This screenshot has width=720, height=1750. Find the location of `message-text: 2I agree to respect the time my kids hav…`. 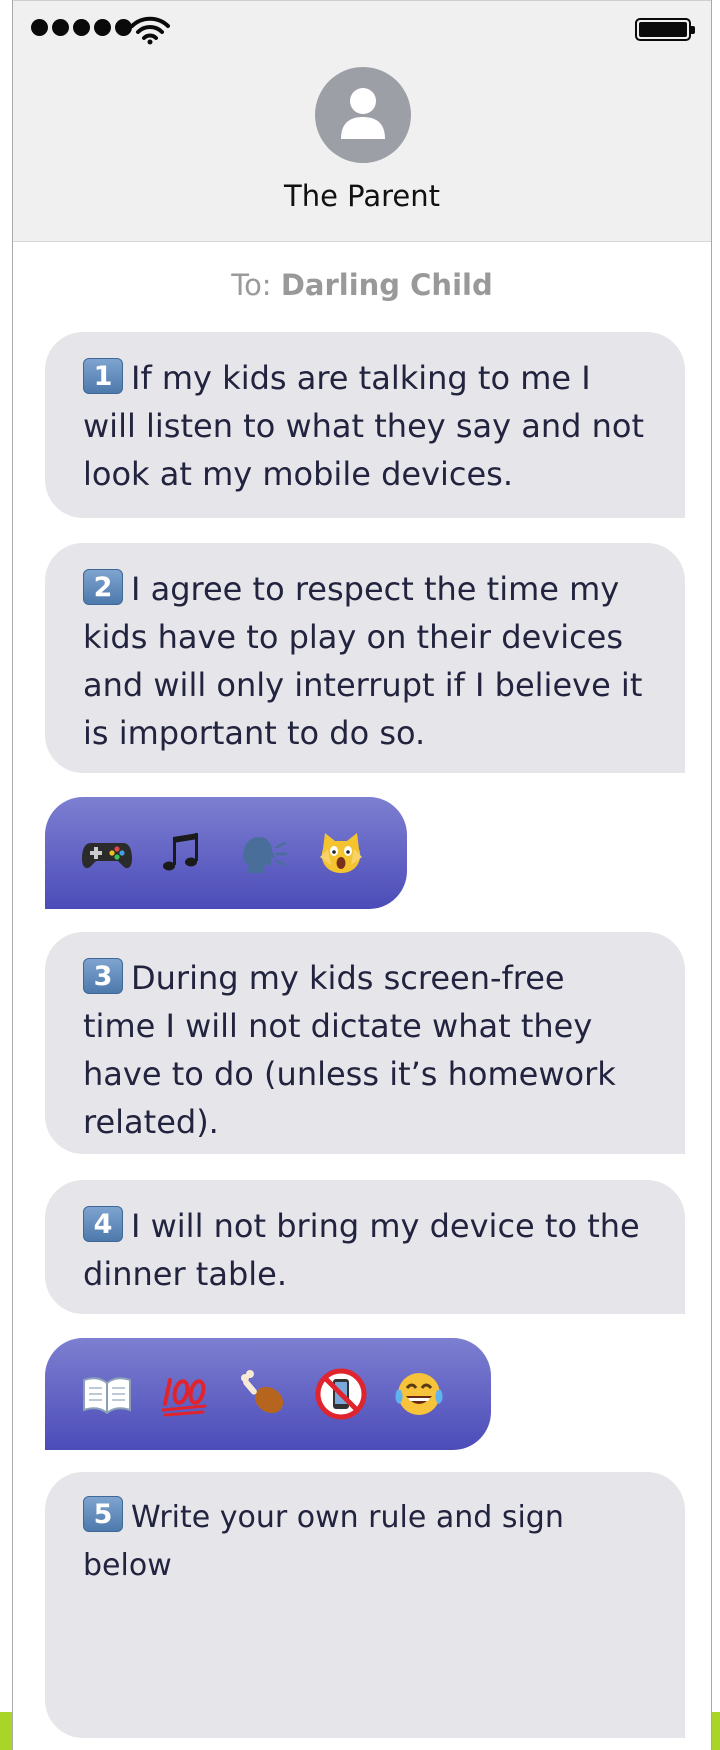

message-text: 2I agree to respect the time my kids hav… is located at coordinates (364, 661).